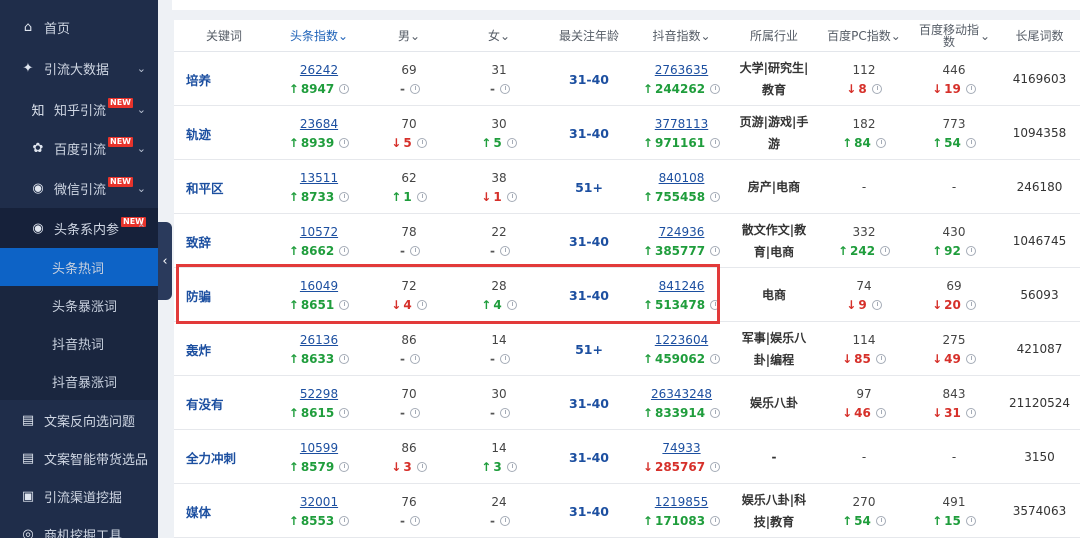 This screenshot has height=538, width=1080. I want to click on nav-baidu: ✿ 百度引流 NEW ⌄, so click(79, 148).